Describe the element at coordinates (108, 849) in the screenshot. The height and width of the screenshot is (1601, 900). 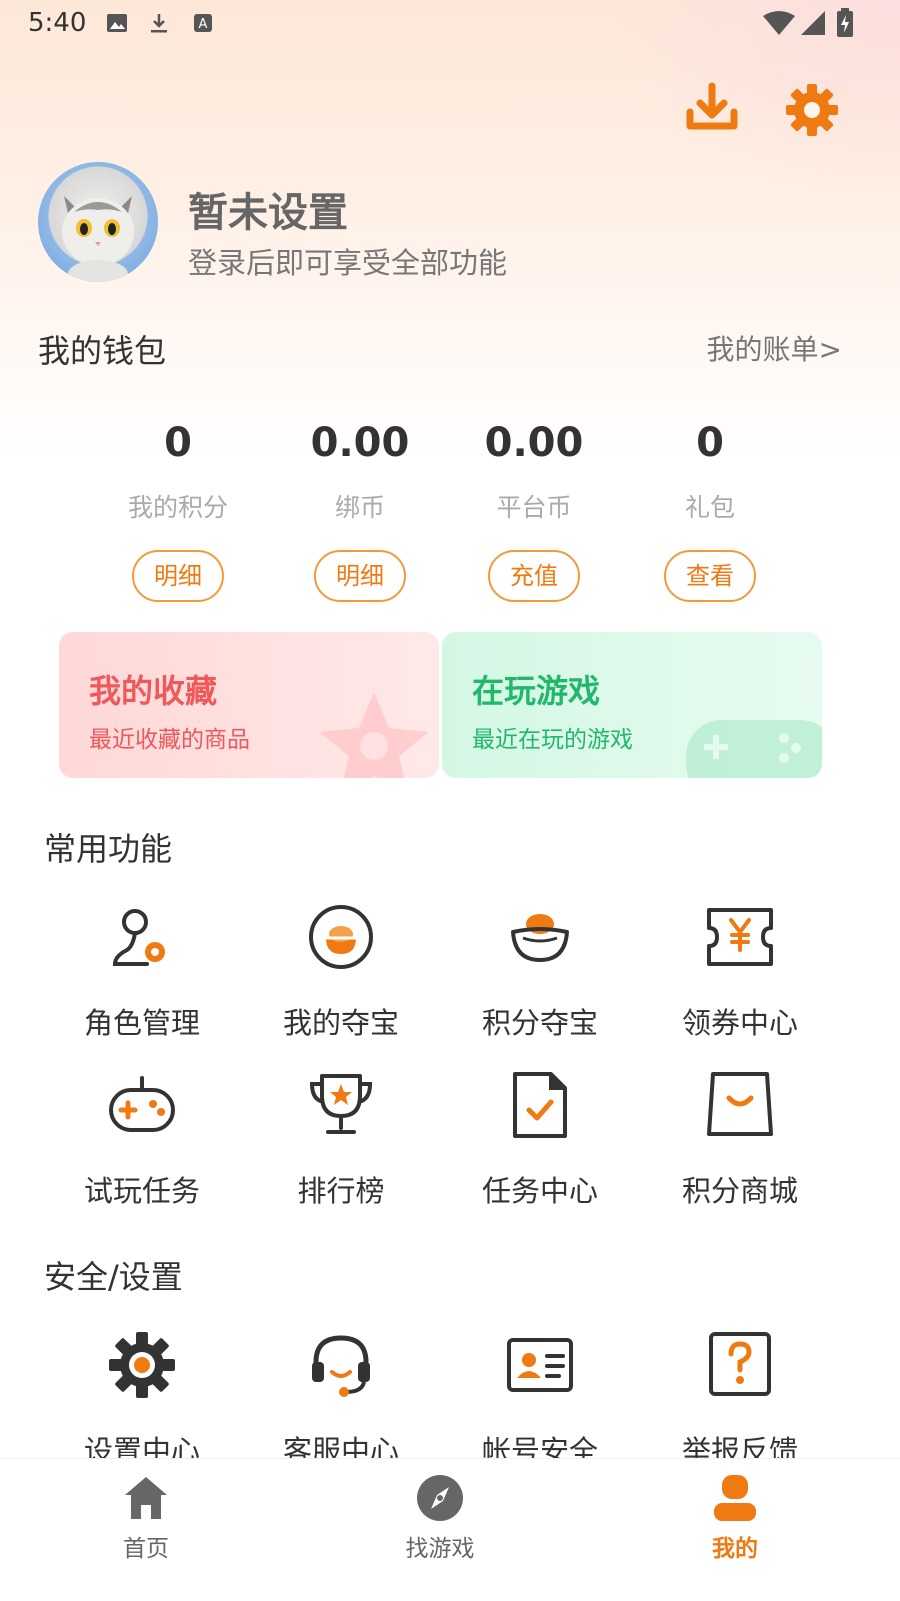
I see `common-functions-title: 常用功能` at that location.